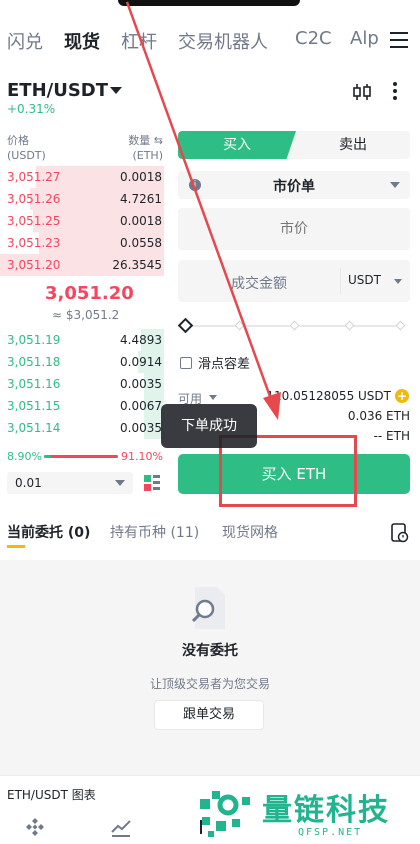  I want to click on last-price: 3,051.20, so click(89, 293).